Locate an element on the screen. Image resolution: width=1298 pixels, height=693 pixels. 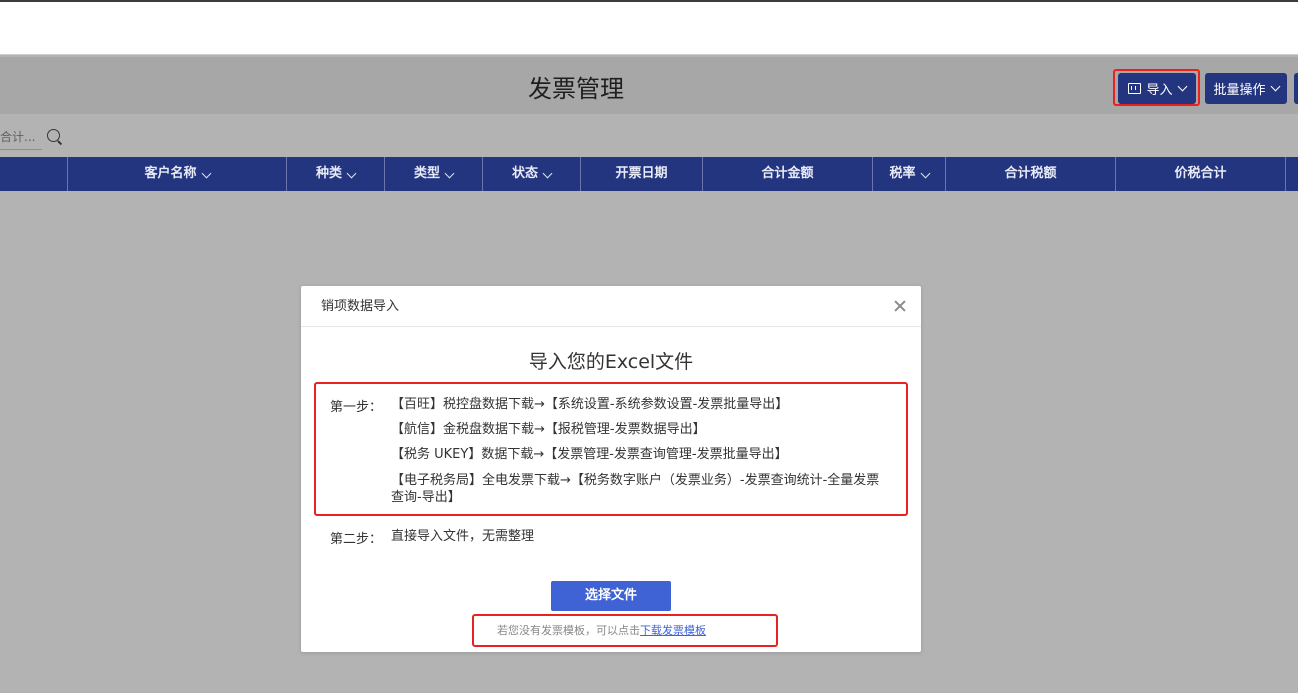
batch-operations-button: 批量操作 is located at coordinates (1246, 88).